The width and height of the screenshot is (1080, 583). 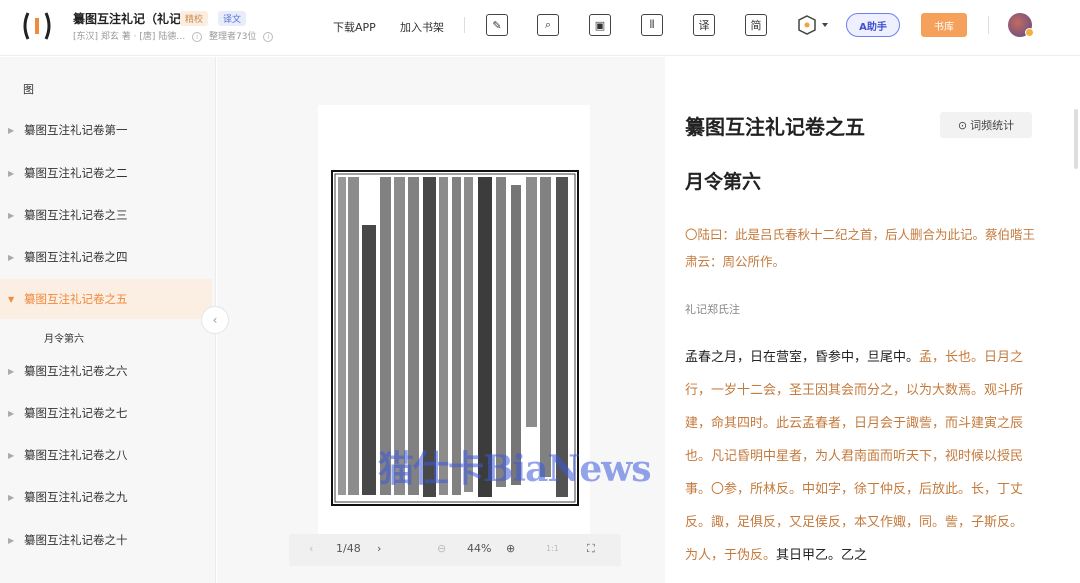 I want to click on actual-size-icon: 1:1, so click(x=552, y=548).